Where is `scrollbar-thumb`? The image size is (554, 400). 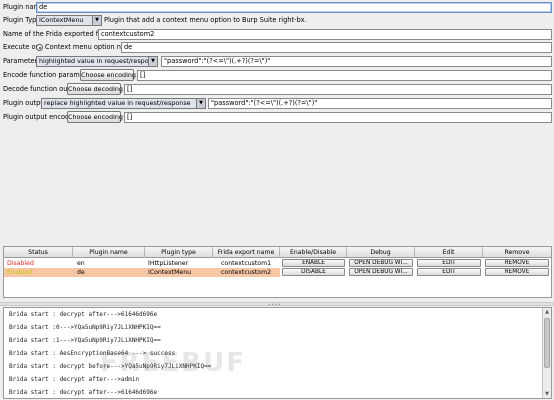
scrollbar-thumb is located at coordinates (547, 343).